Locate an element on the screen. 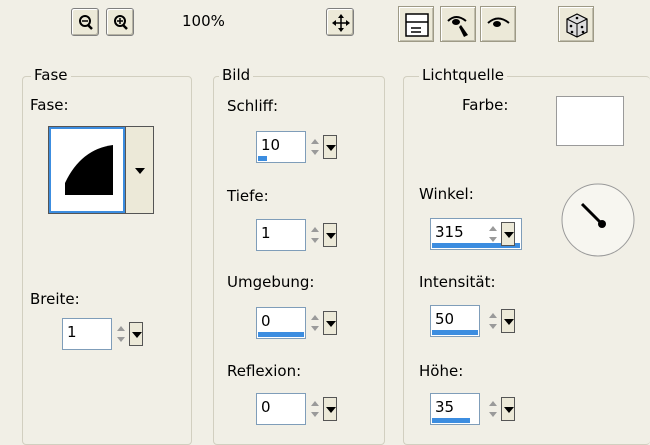 This screenshot has width=650, height=445. layout-button is located at coordinates (416, 24).